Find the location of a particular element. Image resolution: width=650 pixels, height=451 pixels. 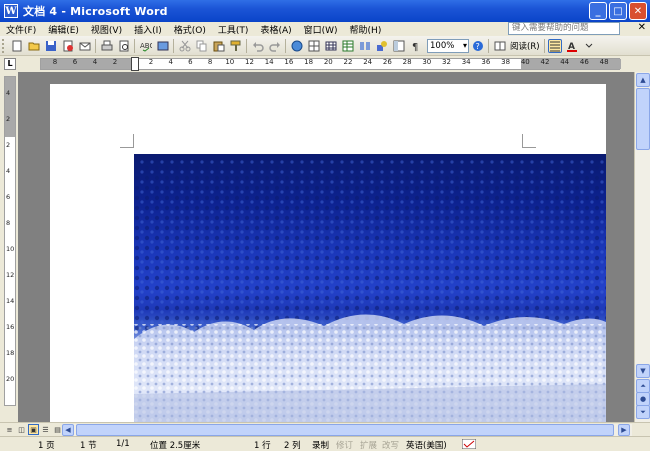

print-preview-icon is located at coordinates (124, 46).